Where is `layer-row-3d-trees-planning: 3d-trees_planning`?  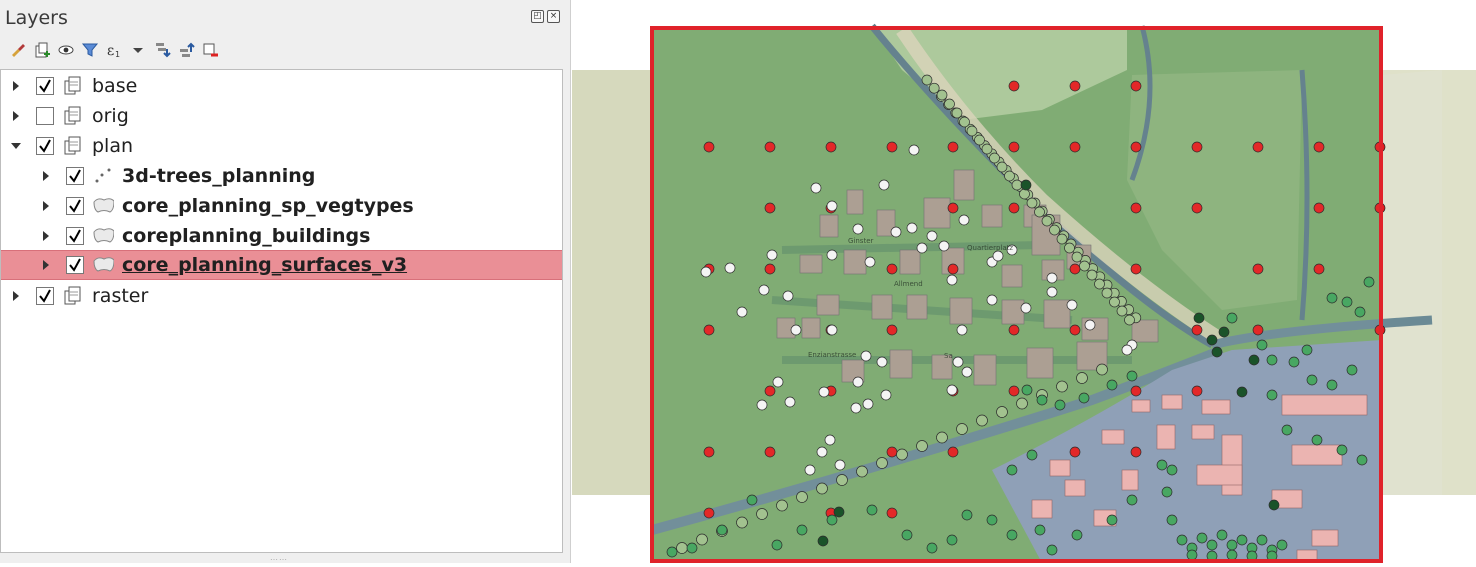
layer-row-3d-trees-planning: 3d-trees_planning is located at coordinates (281, 176).